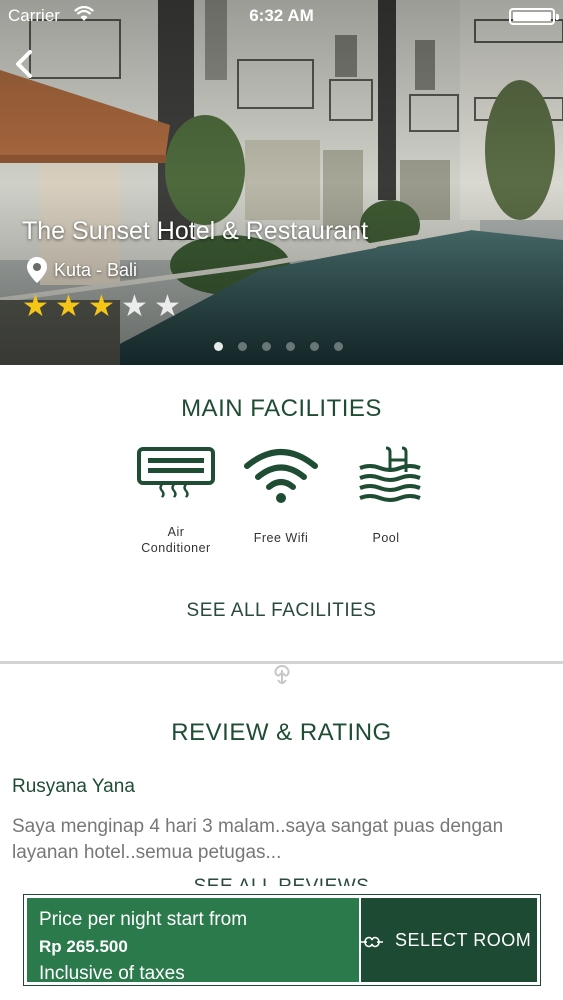  Describe the element at coordinates (281, 408) in the screenshot. I see `facilities-title: MAIN FACILITIES` at that location.